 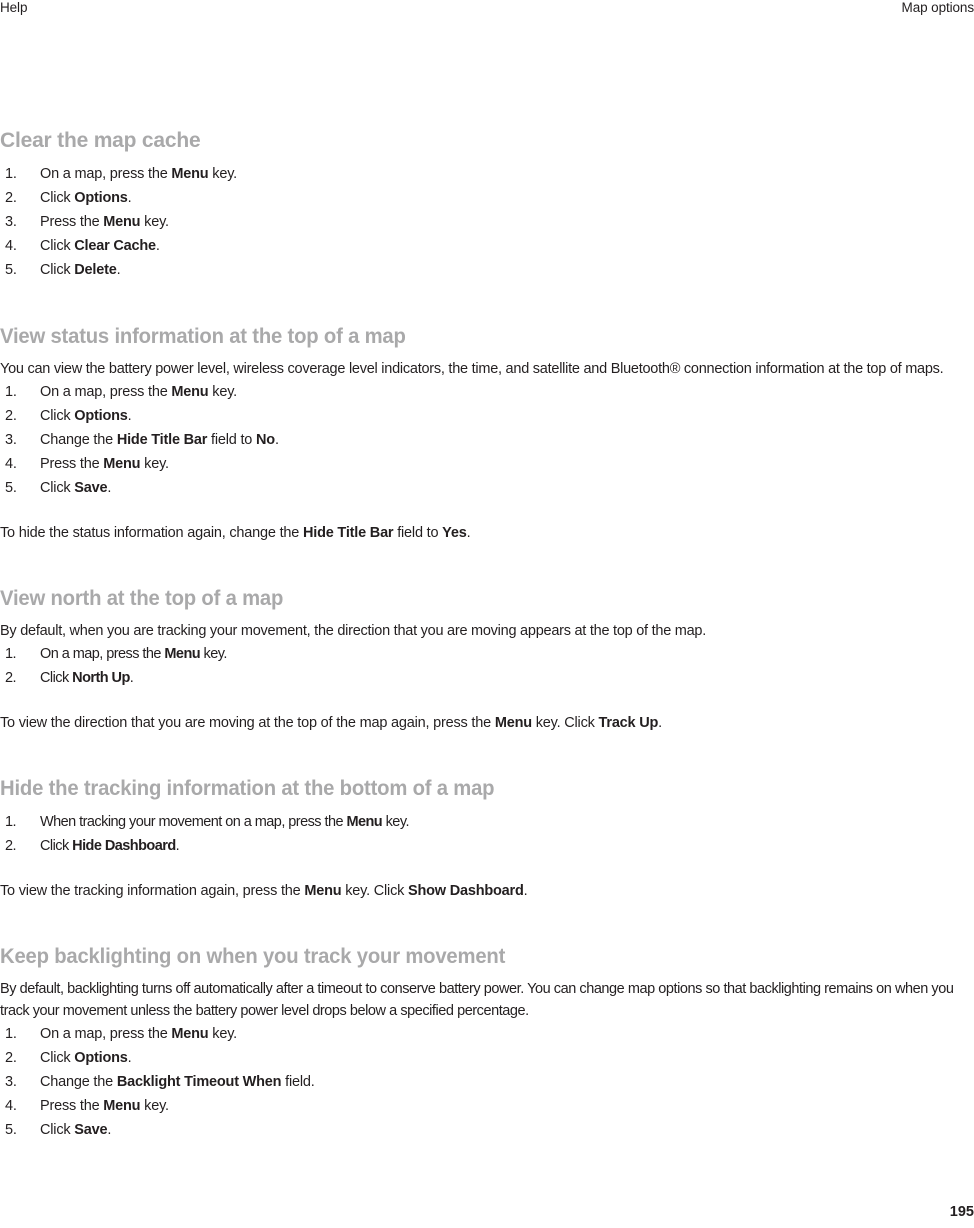 I want to click on step-item: Change the Hide Title Bar field to No., so click(x=487, y=440).